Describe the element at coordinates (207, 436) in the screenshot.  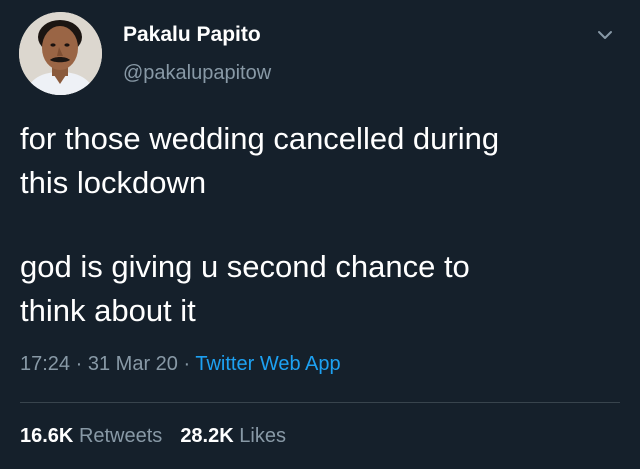
I see `likes-count: 28.2K` at that location.